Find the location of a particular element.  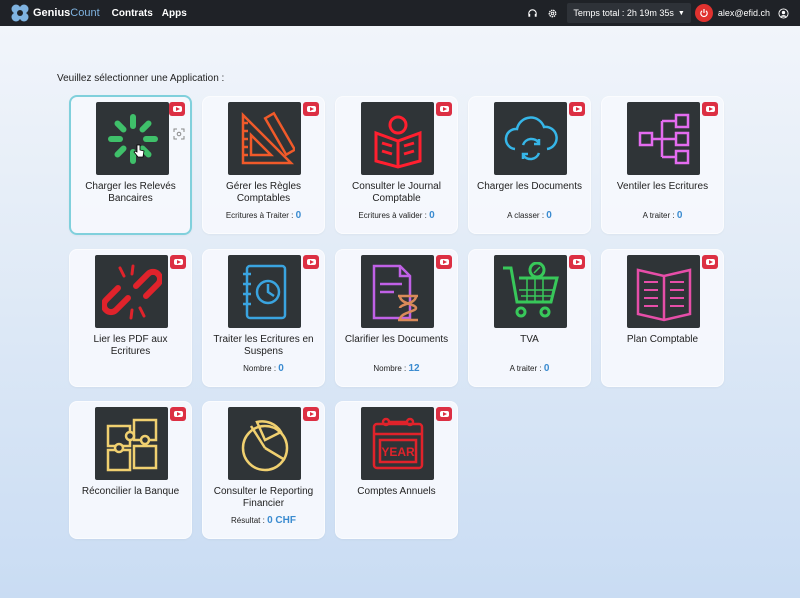

app-title: Réconcilier la Banque is located at coordinates (130, 491).